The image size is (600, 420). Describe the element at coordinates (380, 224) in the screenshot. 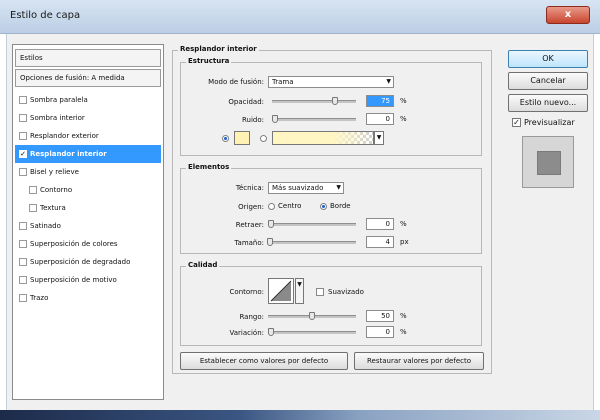

I see `choke-input: 0` at that location.